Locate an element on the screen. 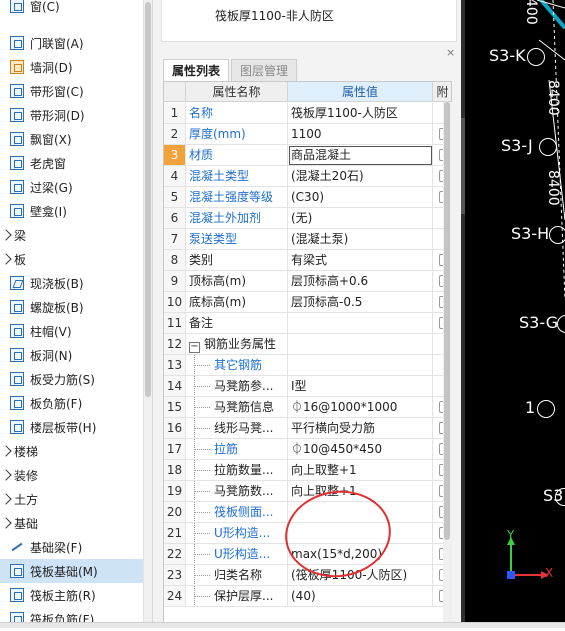 This screenshot has height=631, width=565. property-value: 层顶标高-0.5 is located at coordinates (360, 302).